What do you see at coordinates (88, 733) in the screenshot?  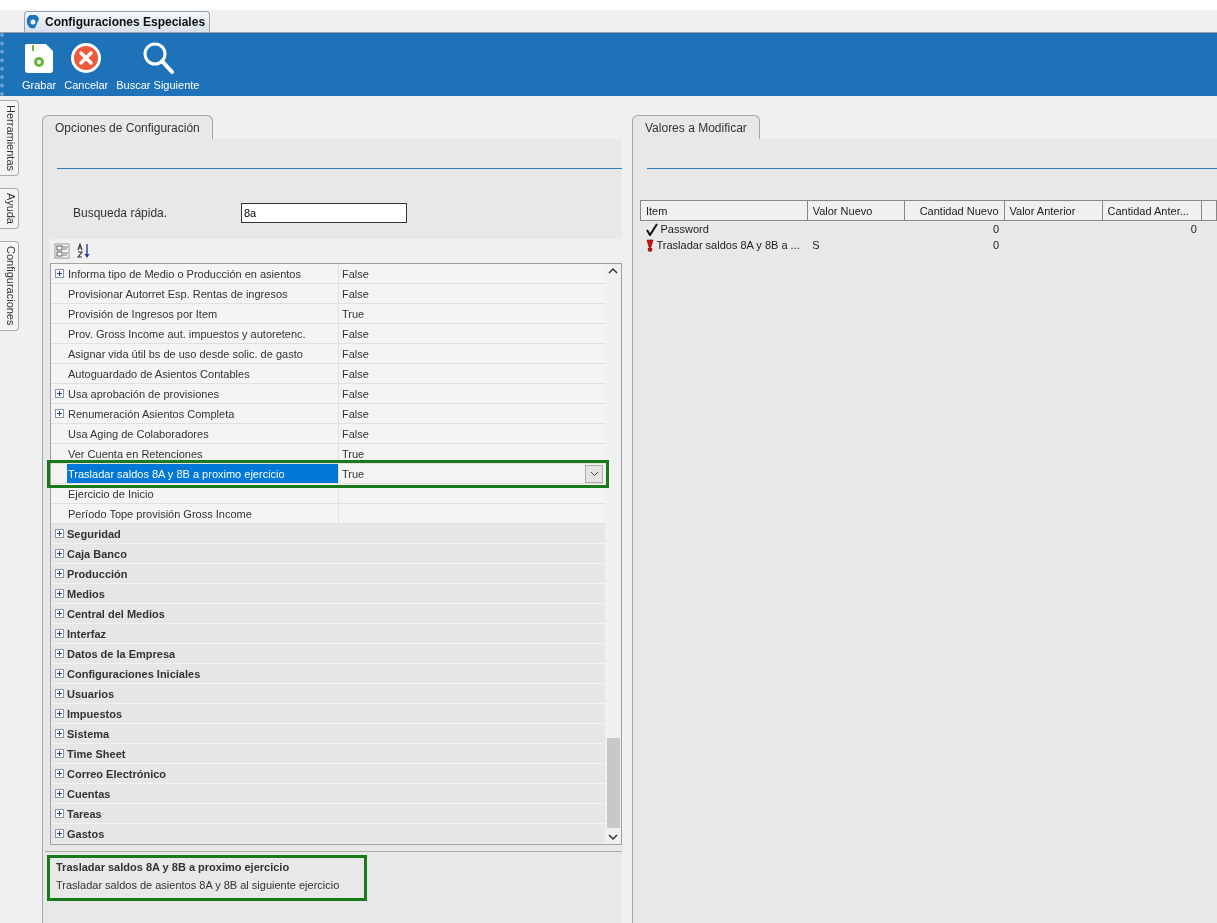 I see `category-name: Sistema` at bounding box center [88, 733].